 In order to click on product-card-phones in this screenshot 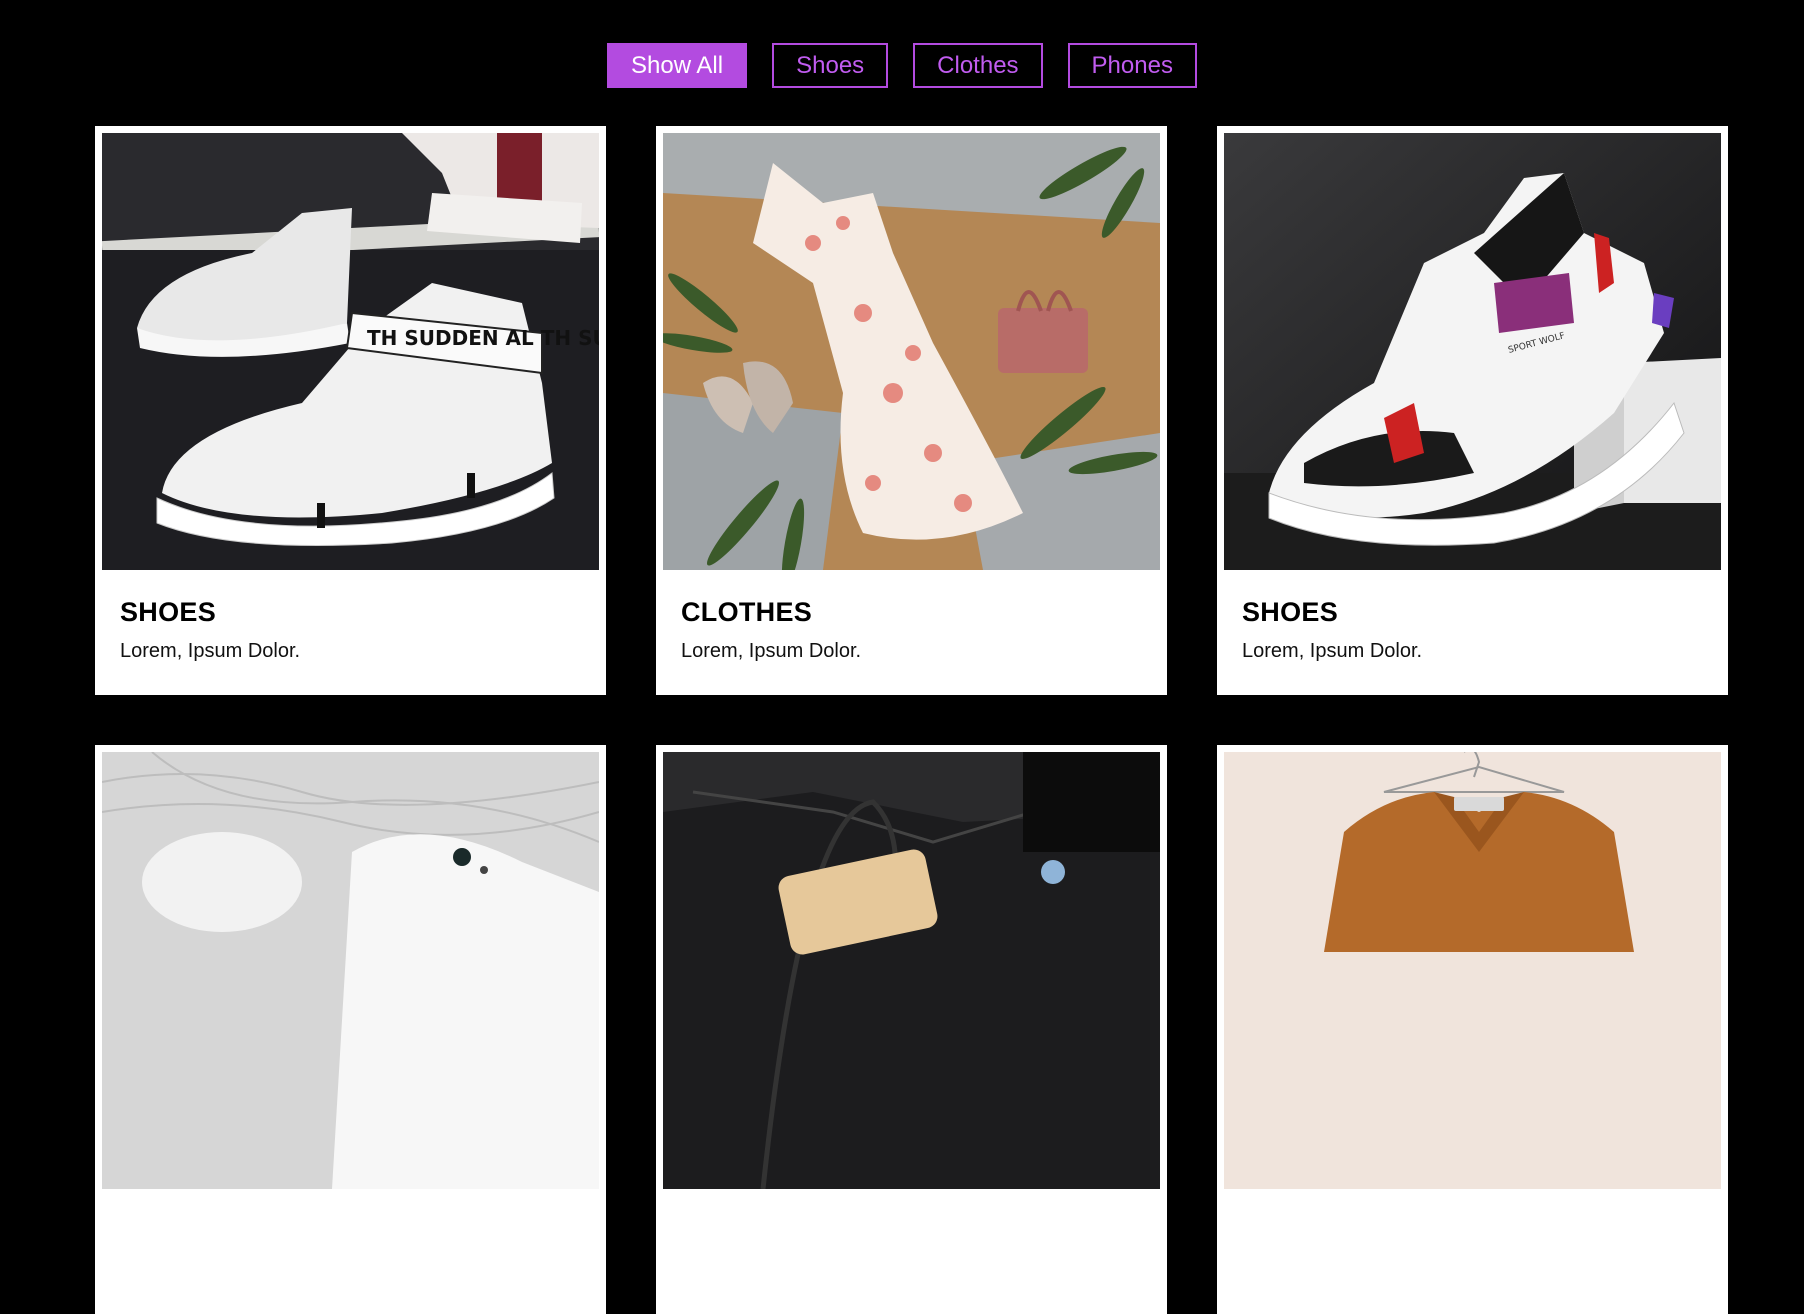, I will do `click(350, 1029)`.